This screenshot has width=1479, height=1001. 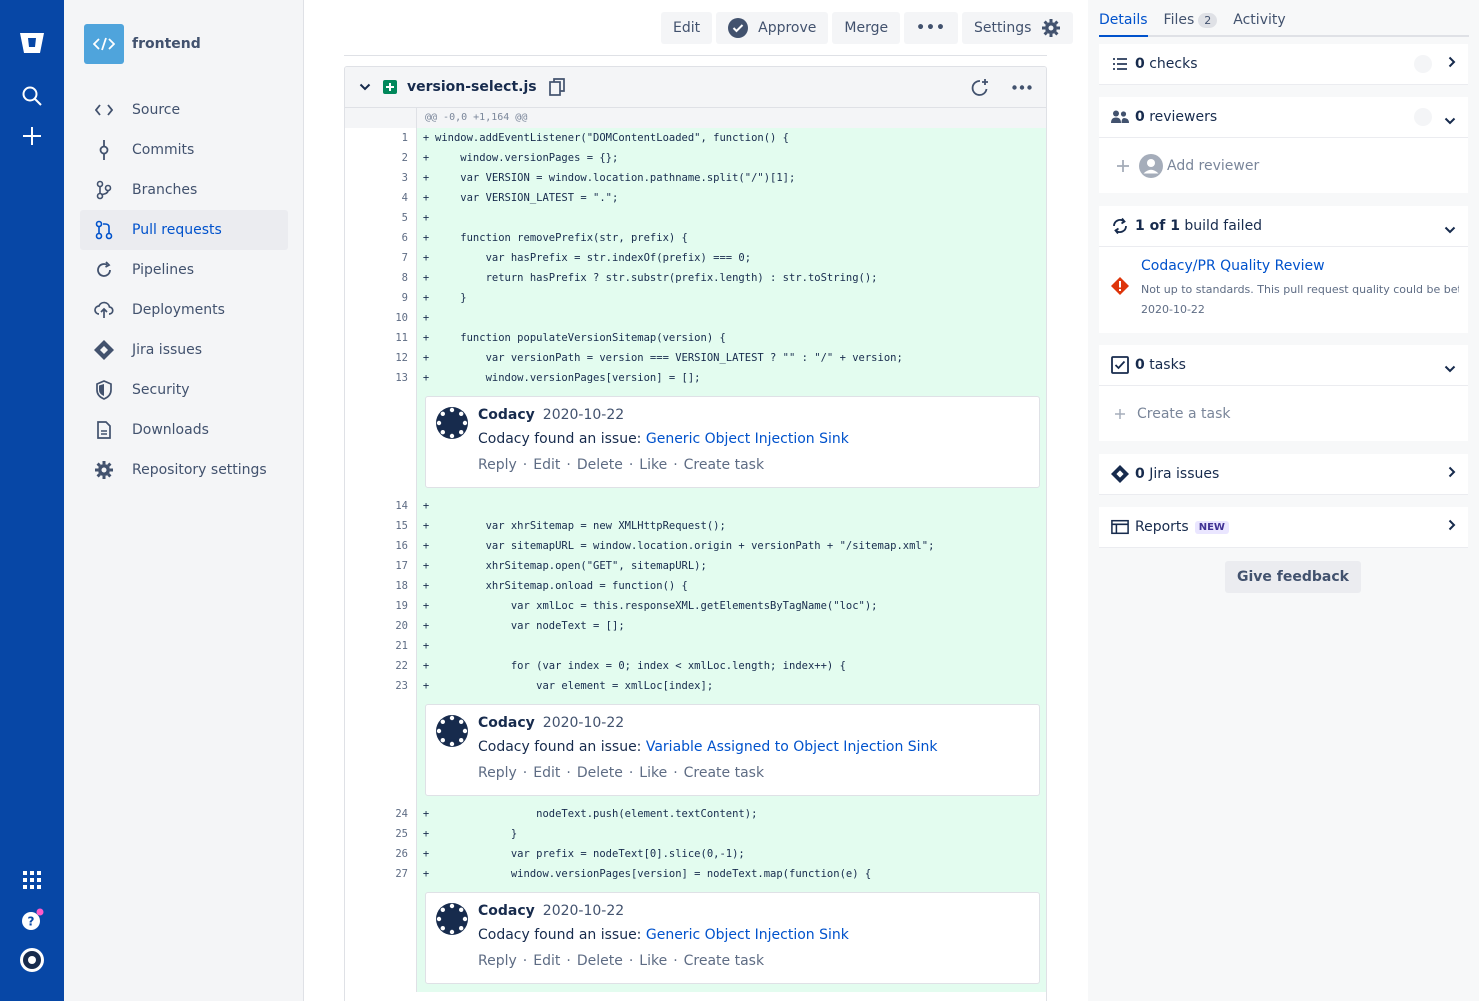 What do you see at coordinates (32, 96) in the screenshot?
I see `search-icon` at bounding box center [32, 96].